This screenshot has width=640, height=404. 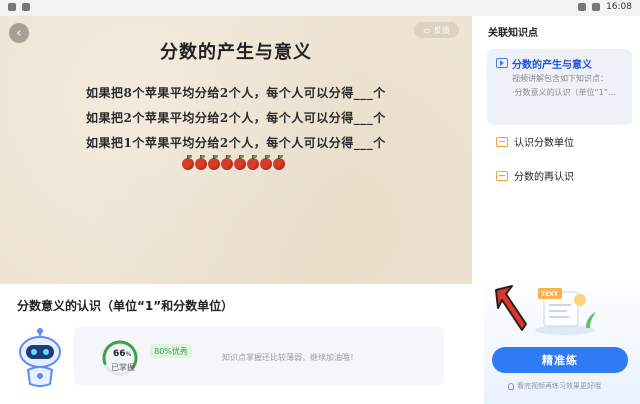 I want to click on video-title: 分数的产生与意义, so click(x=236, y=52).